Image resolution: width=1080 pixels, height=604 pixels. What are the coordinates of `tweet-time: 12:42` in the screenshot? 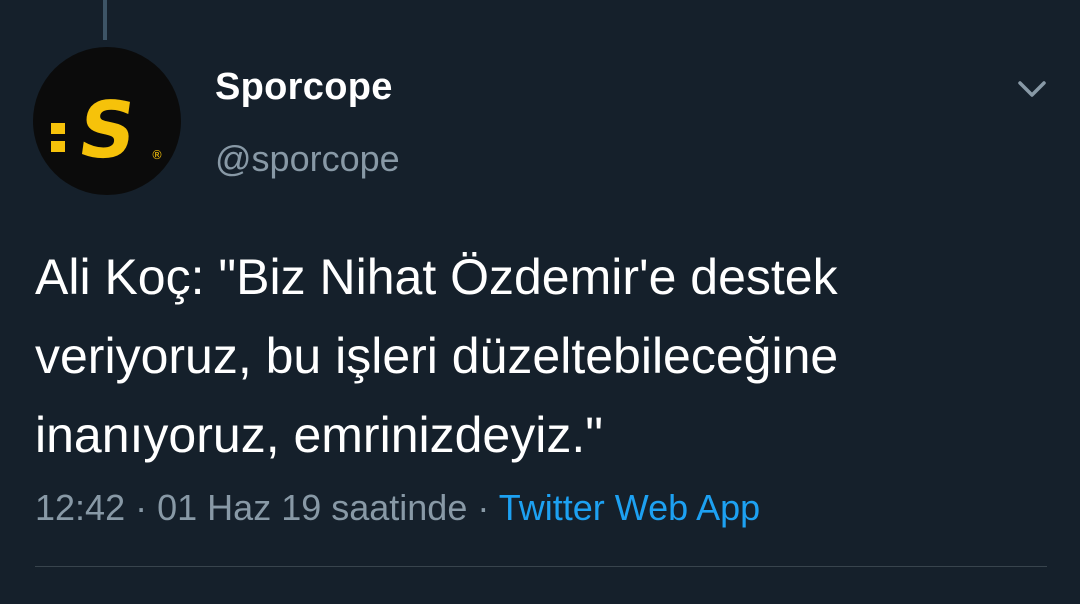 It's located at (80, 507).